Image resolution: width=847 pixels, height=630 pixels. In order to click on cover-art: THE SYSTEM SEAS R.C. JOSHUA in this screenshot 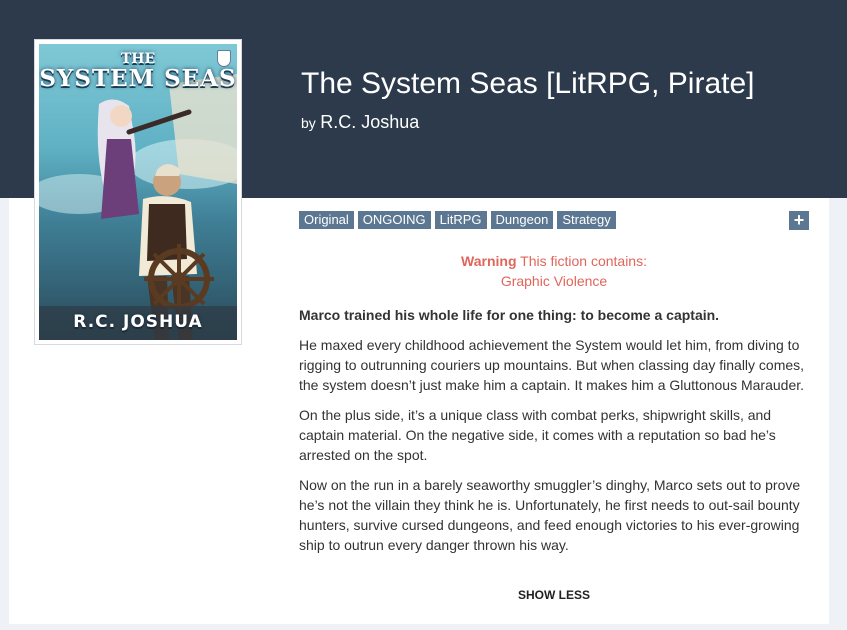, I will do `click(138, 192)`.